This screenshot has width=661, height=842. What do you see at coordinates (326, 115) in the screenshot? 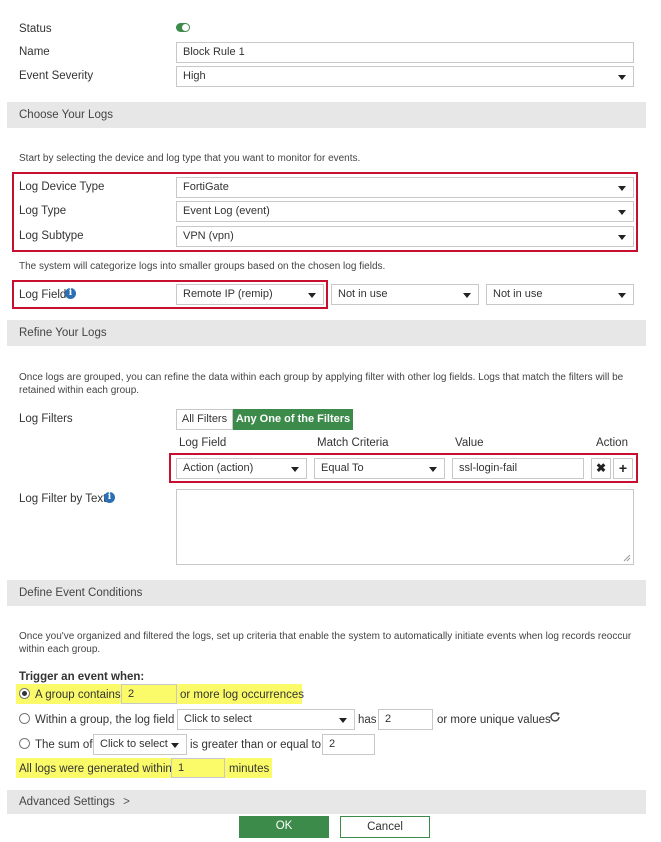
I see `section-choose-logs: Choose Your Logs` at bounding box center [326, 115].